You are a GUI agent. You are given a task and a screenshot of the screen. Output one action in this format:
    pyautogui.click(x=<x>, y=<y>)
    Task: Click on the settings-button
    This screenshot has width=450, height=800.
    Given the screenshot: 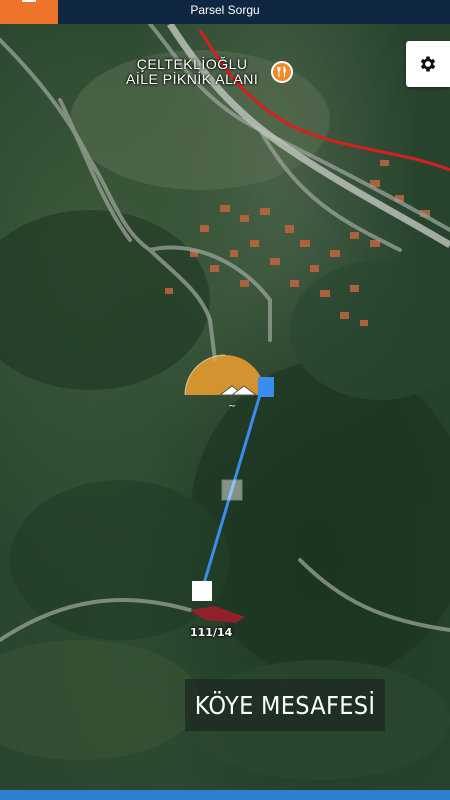 What is the action you would take?
    pyautogui.click(x=428, y=64)
    